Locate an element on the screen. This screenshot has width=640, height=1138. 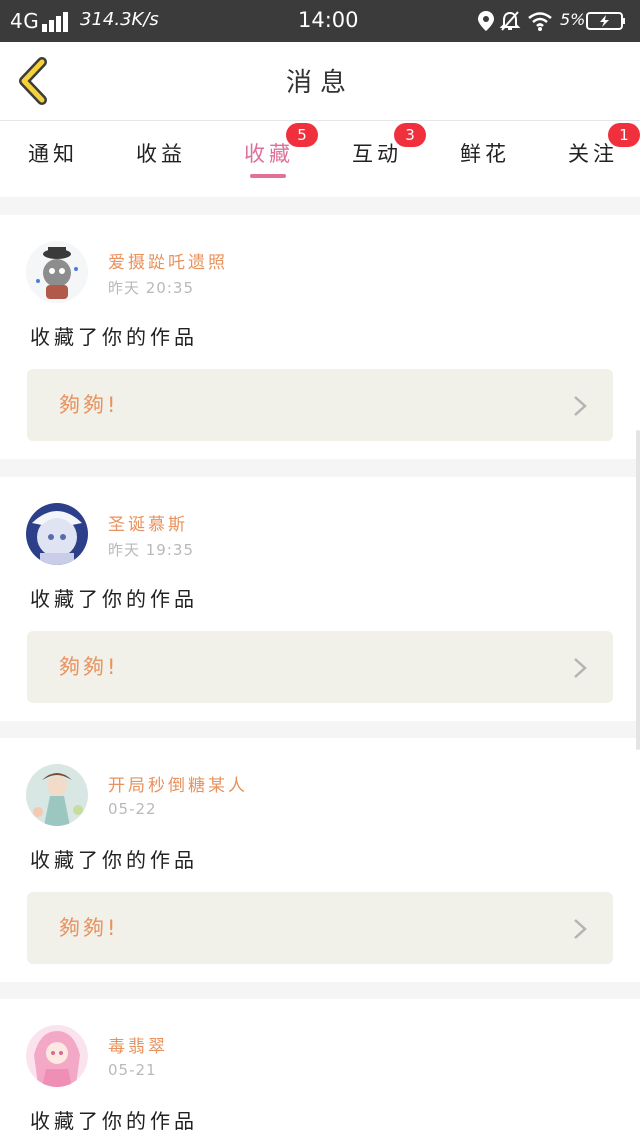
tab-earnings: 收益 is located at coordinates (176, 159).